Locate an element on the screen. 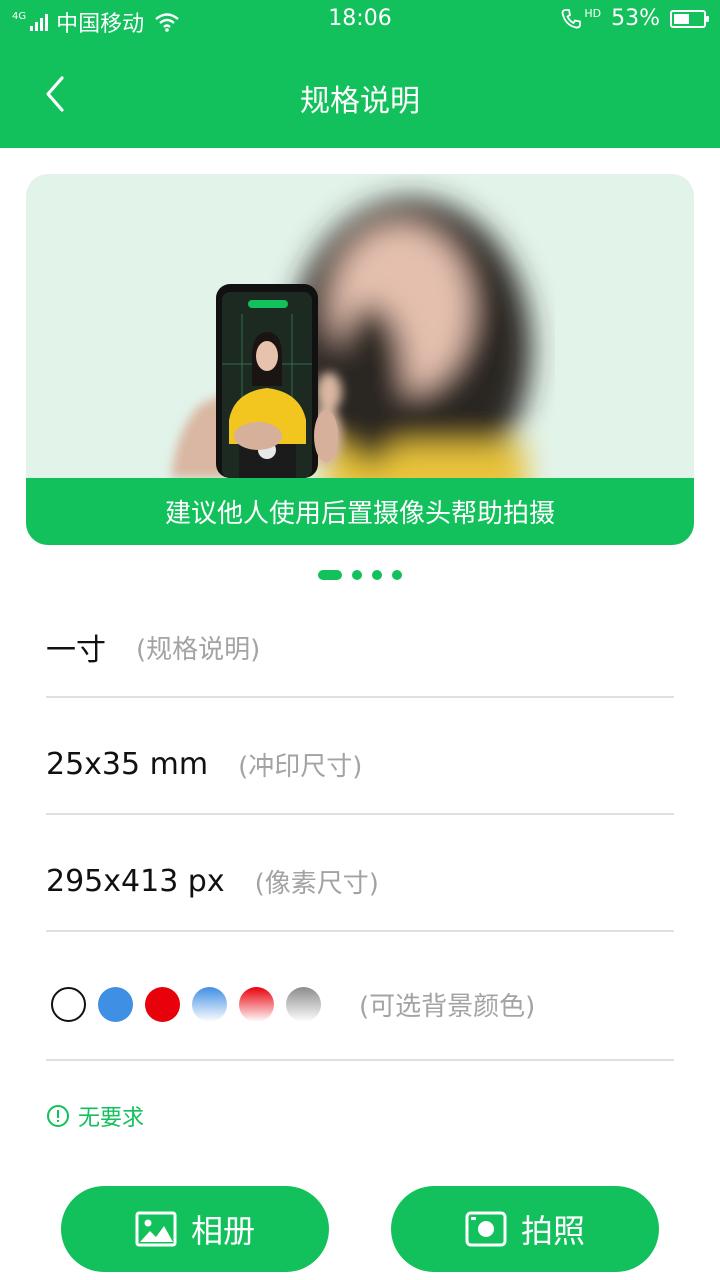  spec-row-size-name: 一寸 (规格说明) is located at coordinates (360, 648).